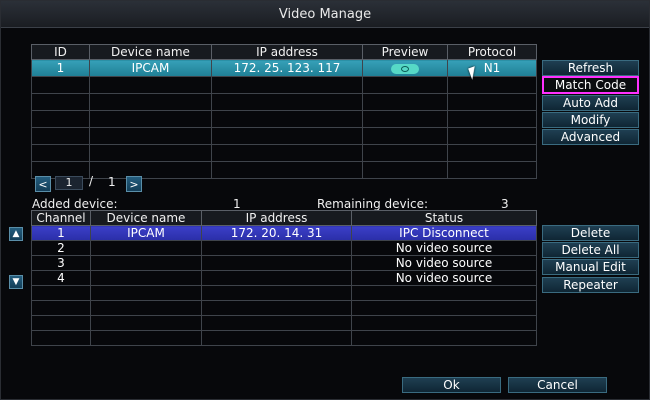 This screenshot has height=400, width=650. I want to click on refresh-button: Refresh, so click(590, 68).